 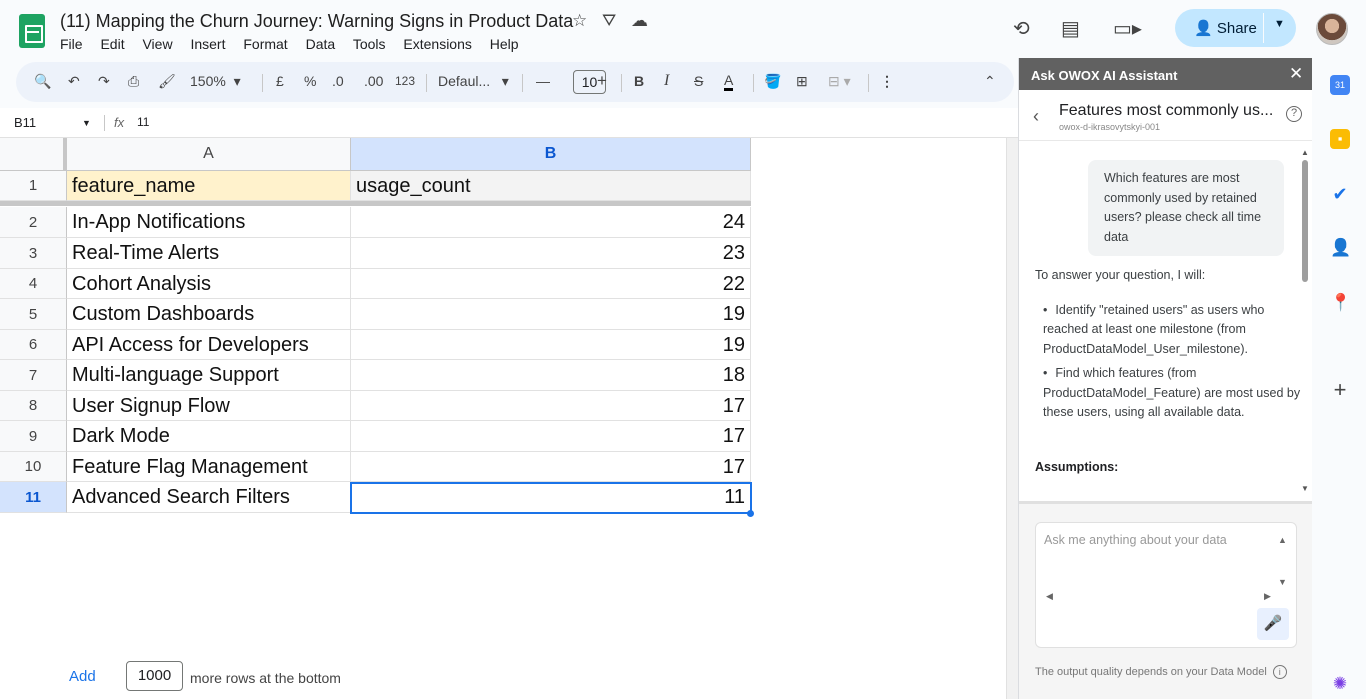 I want to click on menu-format: Format, so click(x=265, y=44).